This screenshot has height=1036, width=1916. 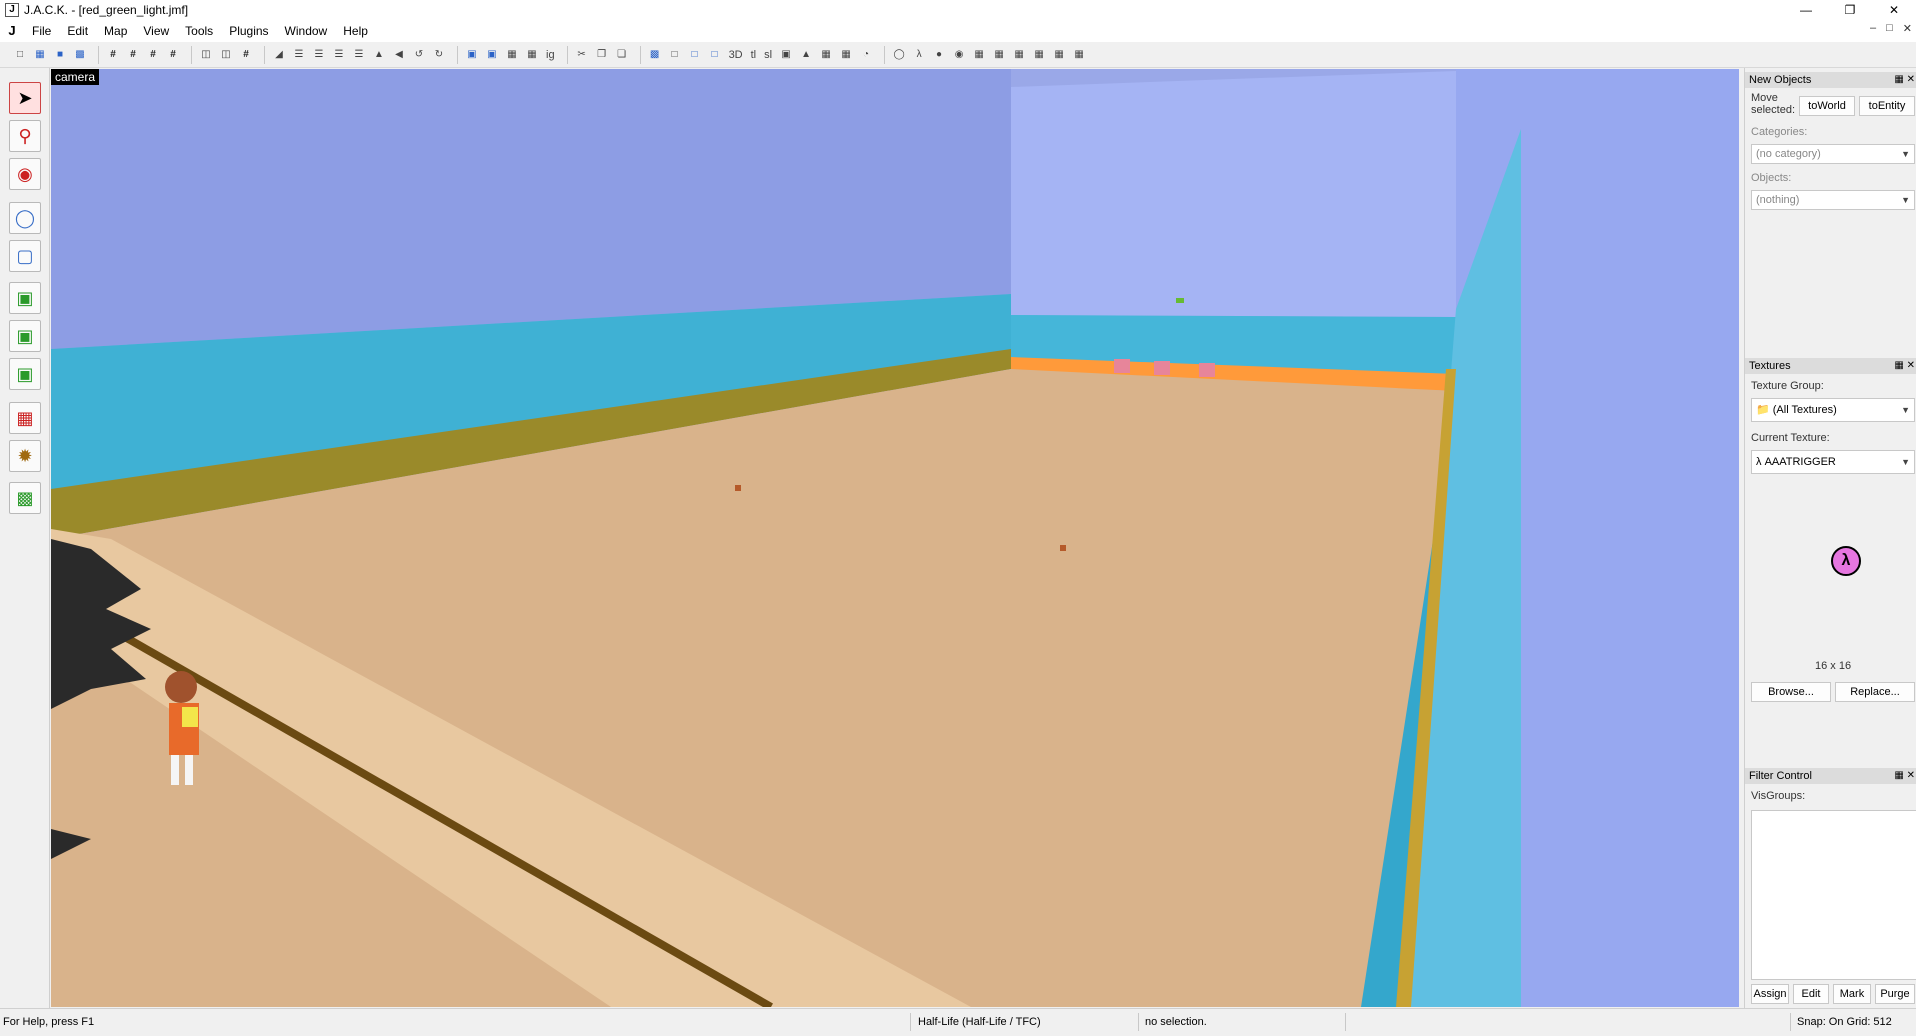 What do you see at coordinates (25, 174) in the screenshot?
I see `camera-tool-icon: ◉` at bounding box center [25, 174].